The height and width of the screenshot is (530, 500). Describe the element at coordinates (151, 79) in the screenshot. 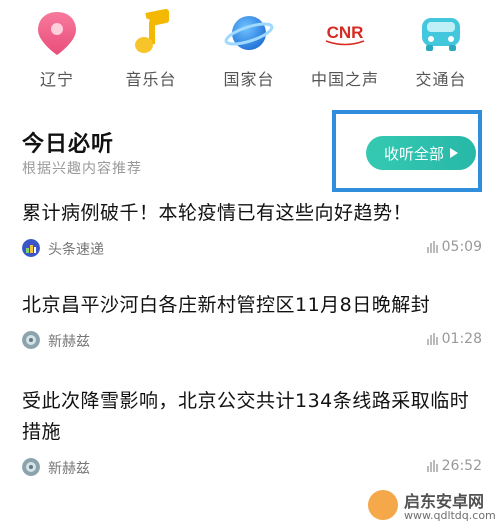

I see `category-label: 音乐台` at that location.